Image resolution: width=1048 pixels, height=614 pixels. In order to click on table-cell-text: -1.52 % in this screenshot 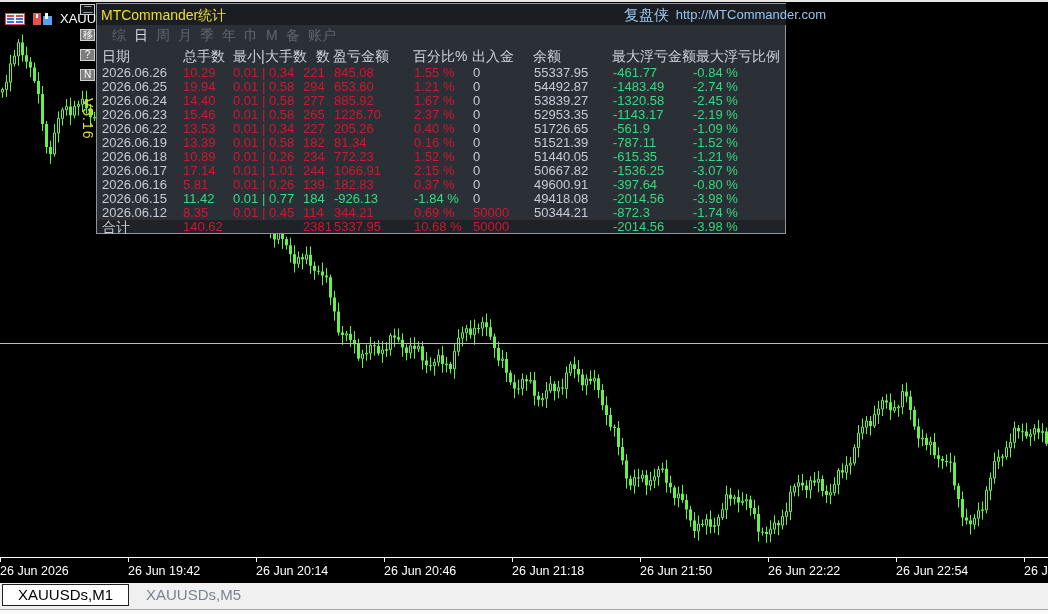, I will do `click(716, 143)`.